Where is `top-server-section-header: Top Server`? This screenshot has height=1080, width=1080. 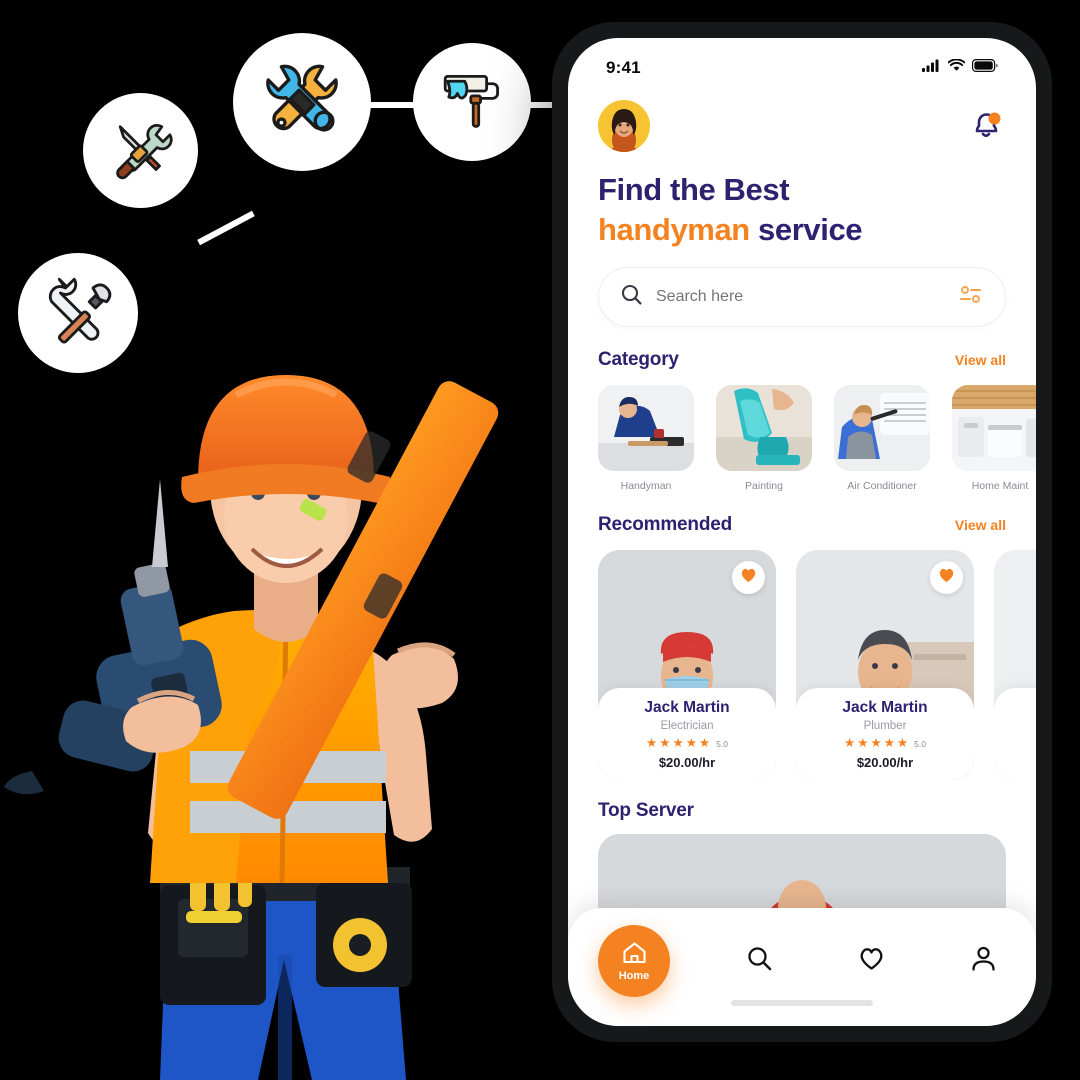 top-server-section-header: Top Server is located at coordinates (802, 801).